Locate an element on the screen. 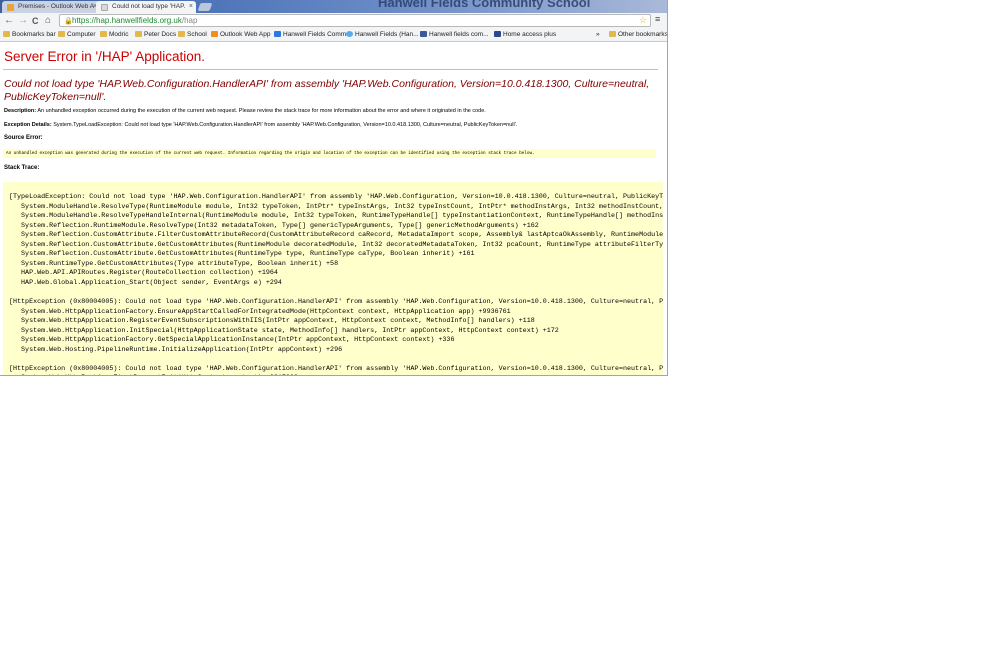  other-bookmarks: Other bookmarks is located at coordinates (638, 35).